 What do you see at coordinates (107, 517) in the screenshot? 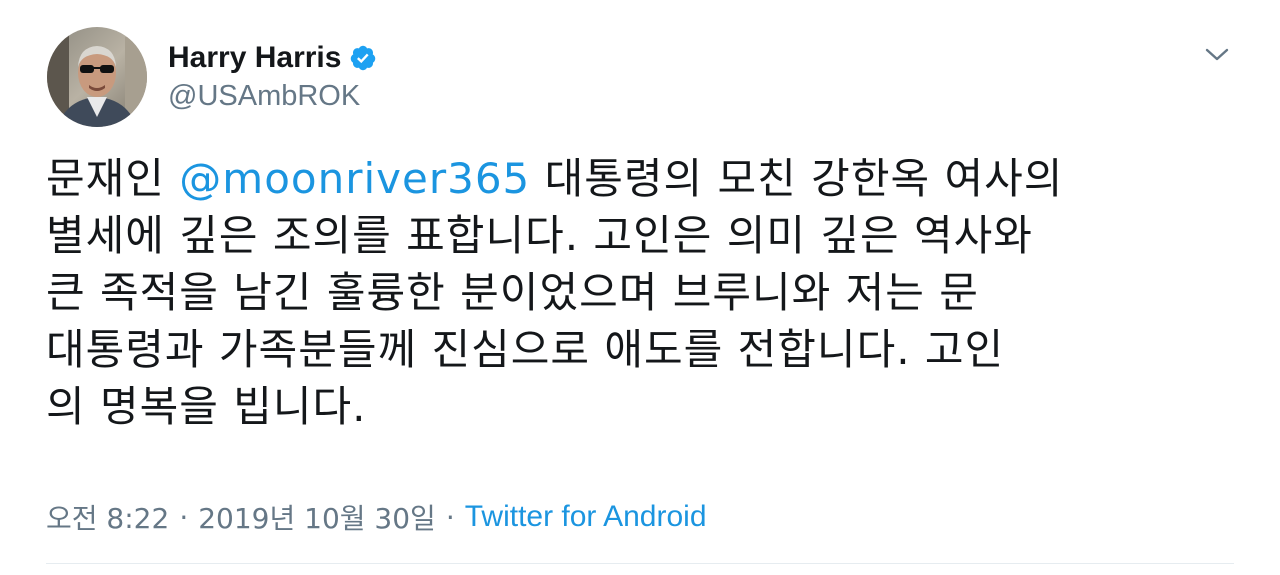
I see `tweet-time: 오전 8:22` at bounding box center [107, 517].